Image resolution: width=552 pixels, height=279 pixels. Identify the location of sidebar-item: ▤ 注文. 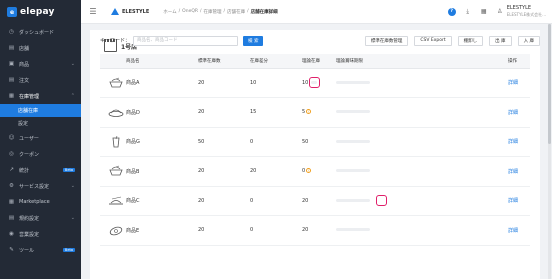
(40, 80).